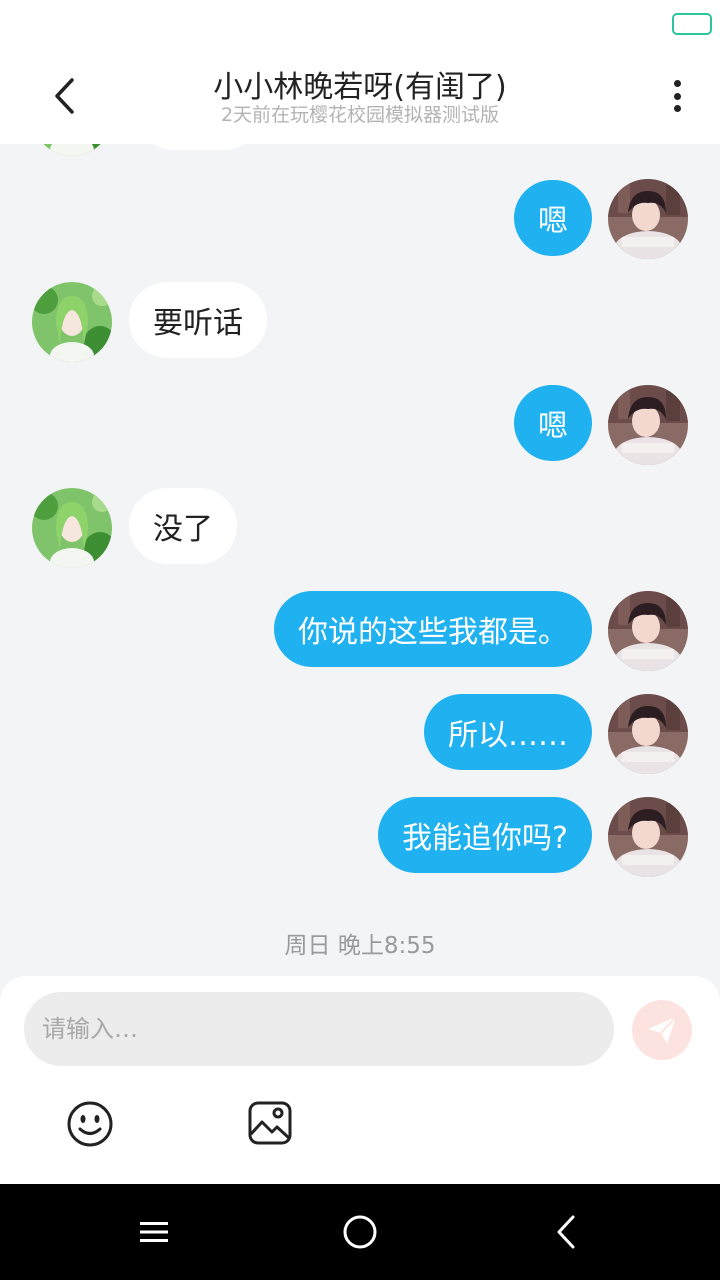  Describe the element at coordinates (485, 835) in the screenshot. I see `message-bubble: 我能追你吗?` at that location.